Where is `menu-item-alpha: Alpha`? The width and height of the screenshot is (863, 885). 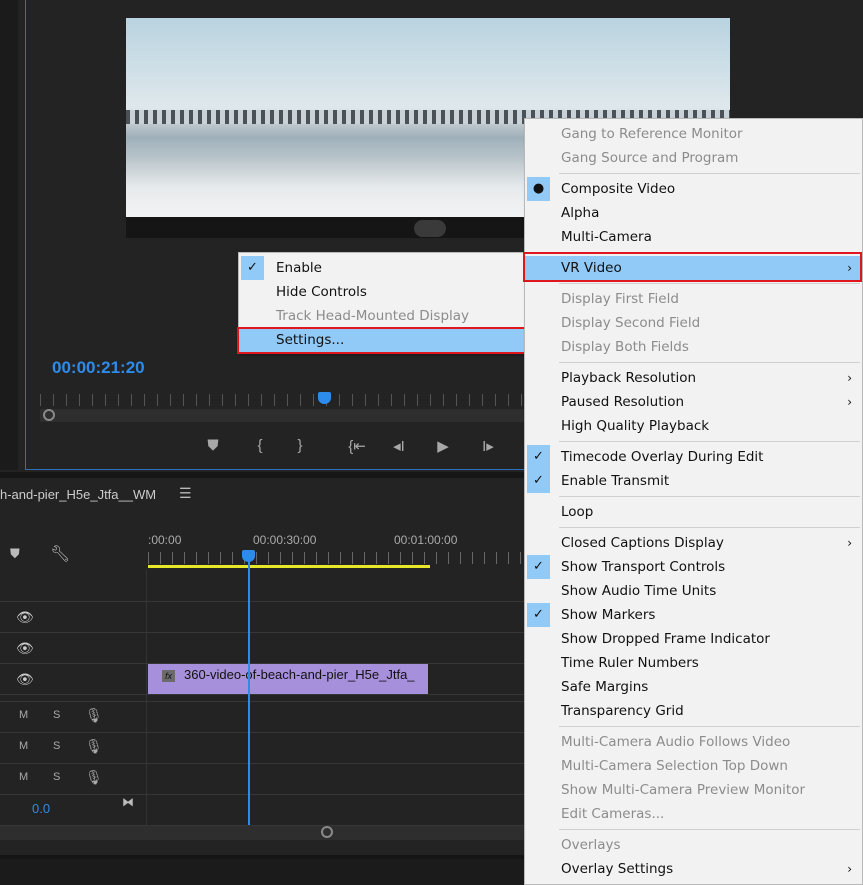
menu-item-alpha: Alpha is located at coordinates (693, 213).